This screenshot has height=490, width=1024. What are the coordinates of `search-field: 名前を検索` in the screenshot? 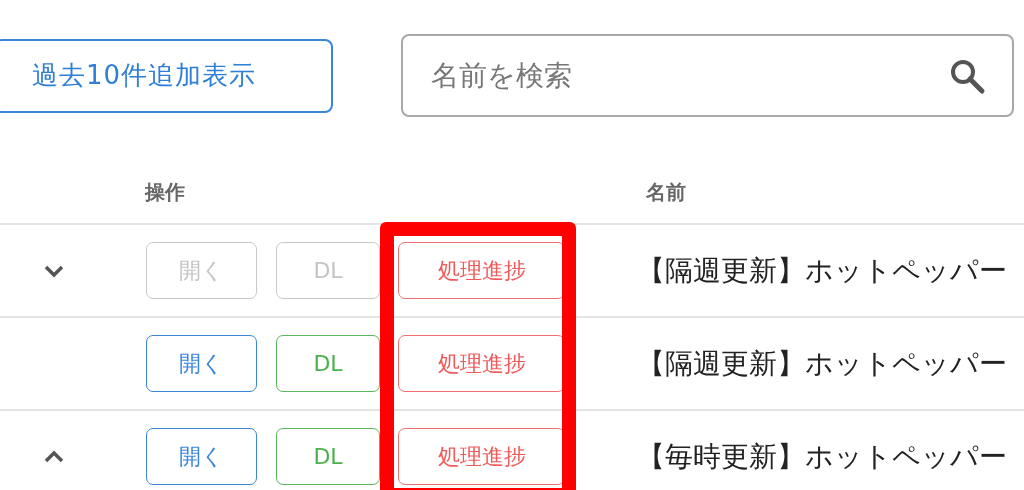 It's located at (688, 75).